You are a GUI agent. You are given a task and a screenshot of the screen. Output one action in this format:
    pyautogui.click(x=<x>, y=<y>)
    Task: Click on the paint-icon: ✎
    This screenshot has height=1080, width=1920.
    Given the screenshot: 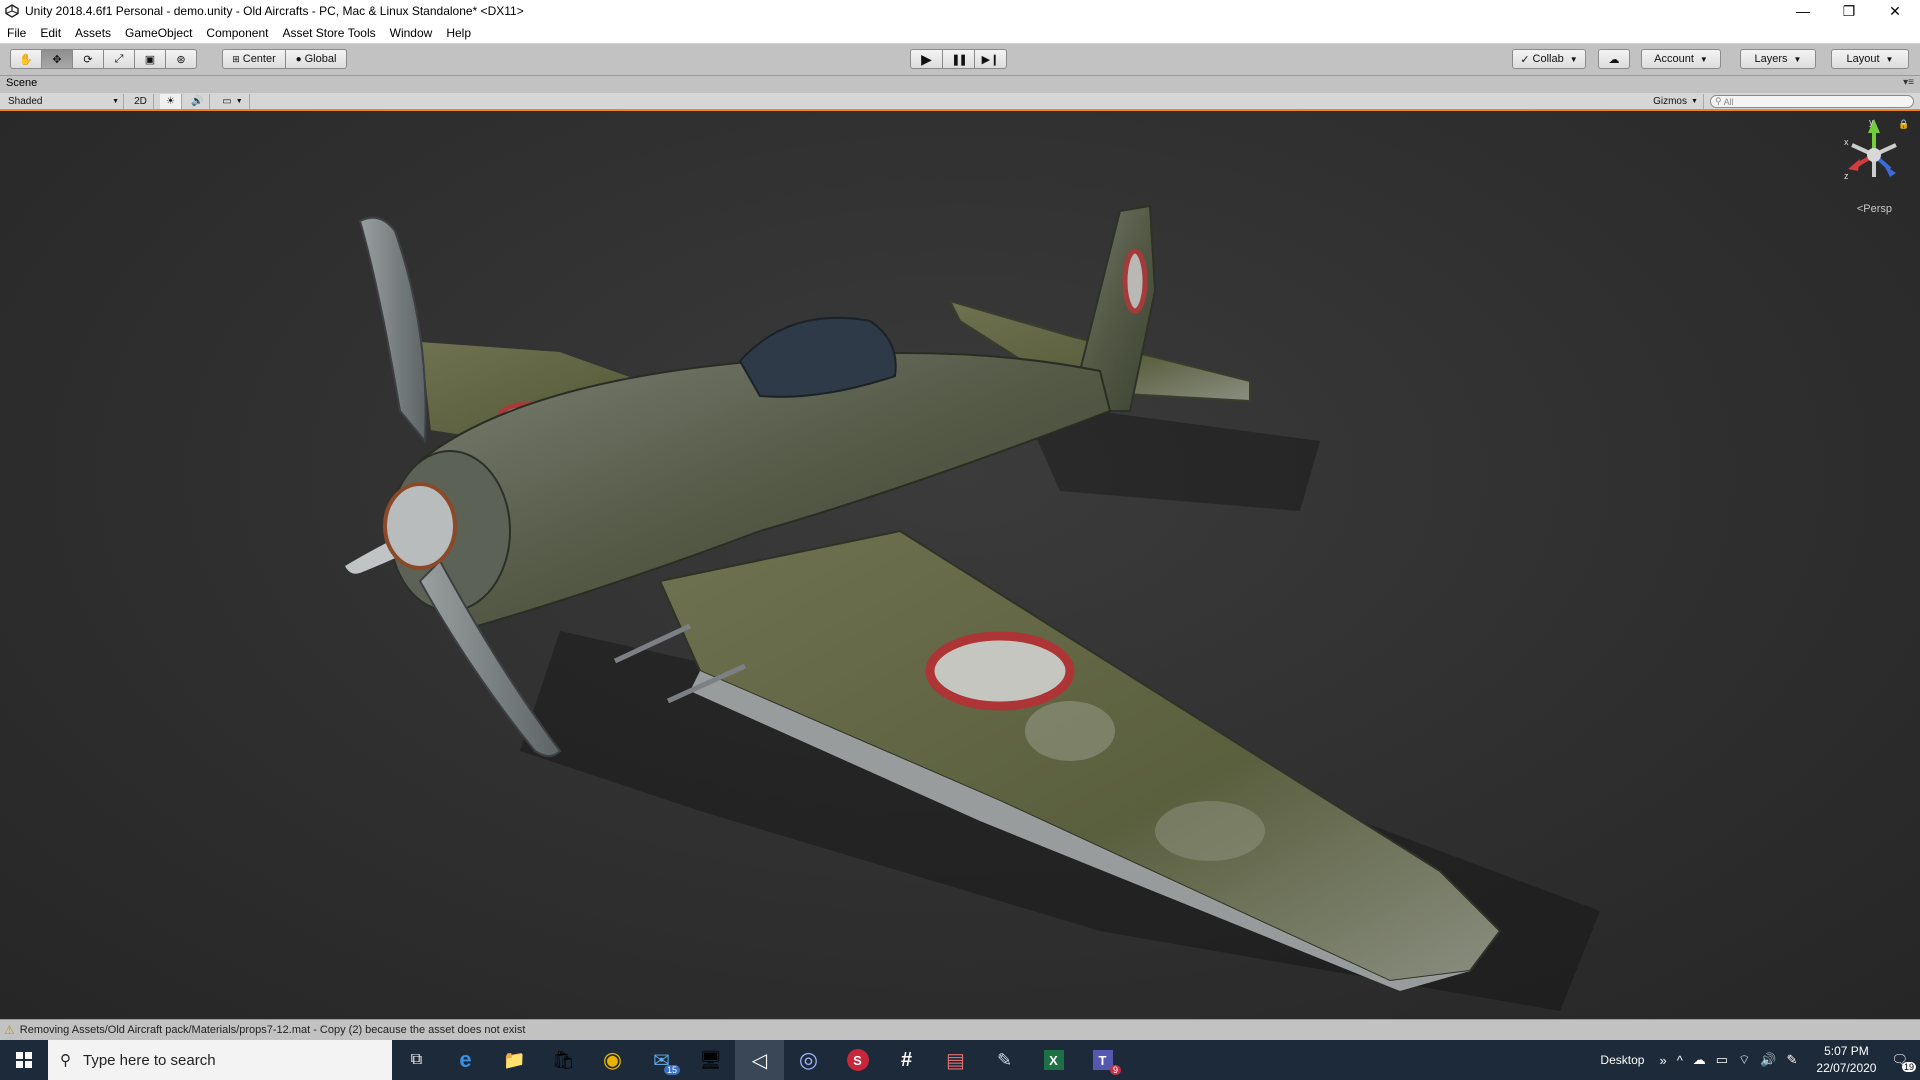 What is the action you would take?
    pyautogui.click(x=1004, y=1059)
    